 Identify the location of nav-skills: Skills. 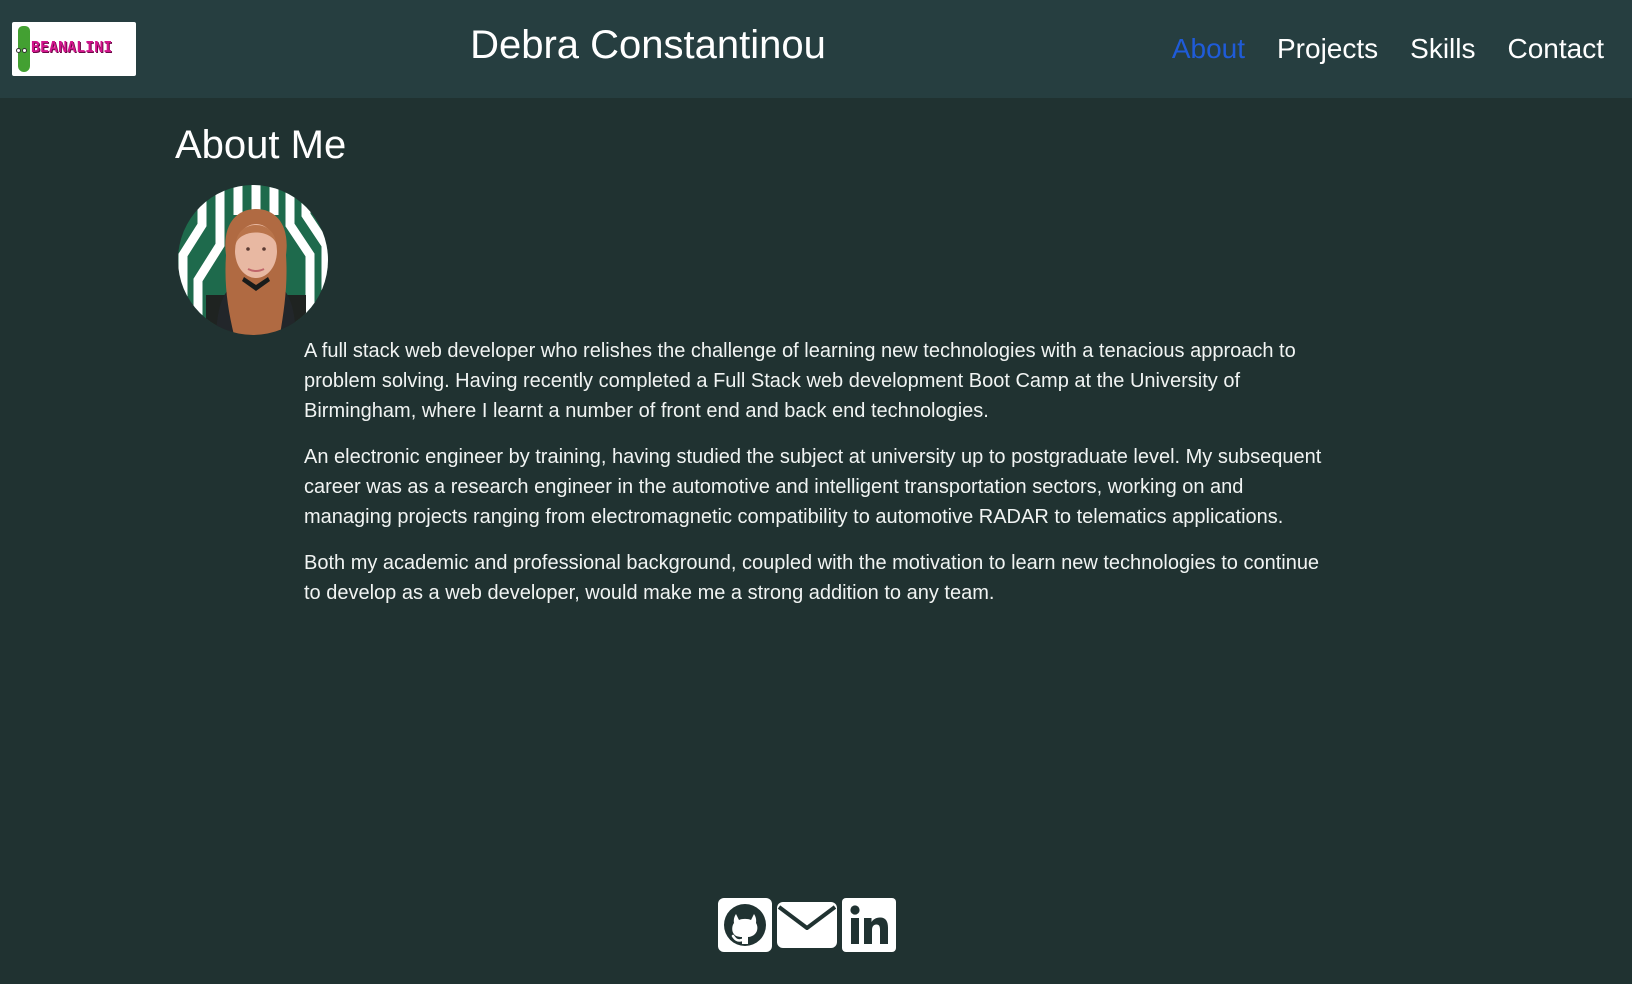
(1442, 49).